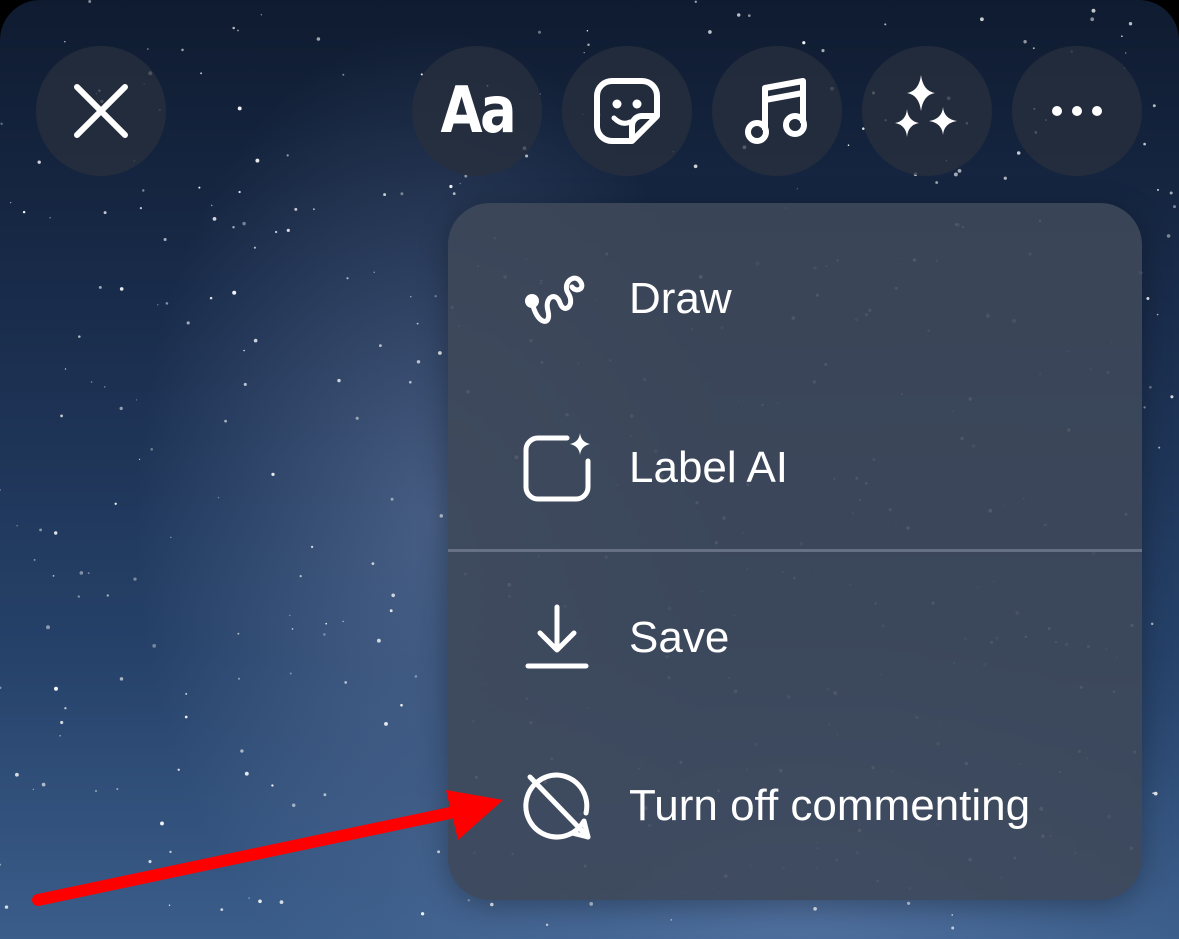 This screenshot has height=939, width=1179. What do you see at coordinates (795, 638) in the screenshot?
I see `menu-item-save: Save` at bounding box center [795, 638].